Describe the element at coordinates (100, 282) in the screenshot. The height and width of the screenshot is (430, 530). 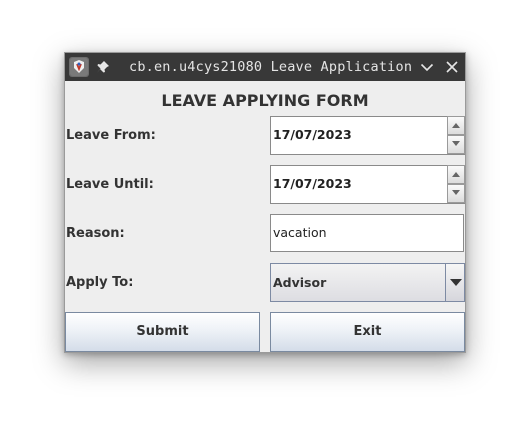
I see `apply-to-label: Apply To:` at that location.